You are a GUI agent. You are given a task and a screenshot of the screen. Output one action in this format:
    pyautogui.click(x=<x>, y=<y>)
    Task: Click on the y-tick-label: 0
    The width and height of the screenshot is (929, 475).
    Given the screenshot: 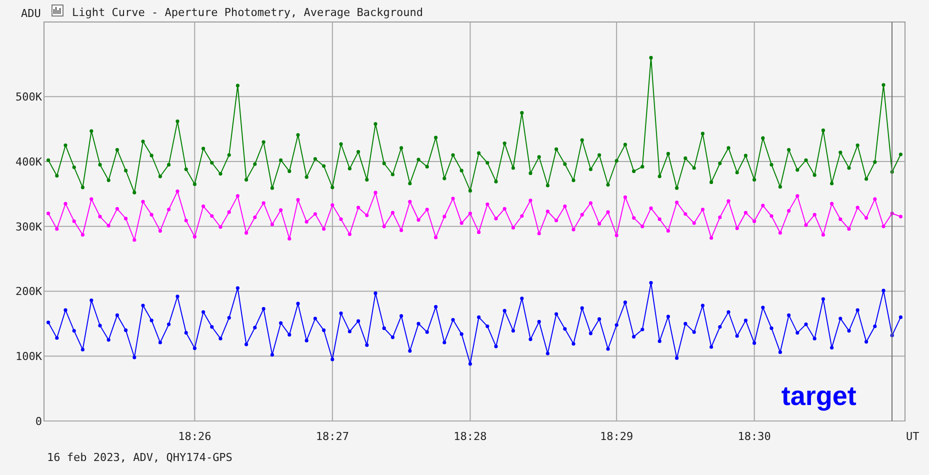 What is the action you would take?
    pyautogui.click(x=38, y=421)
    